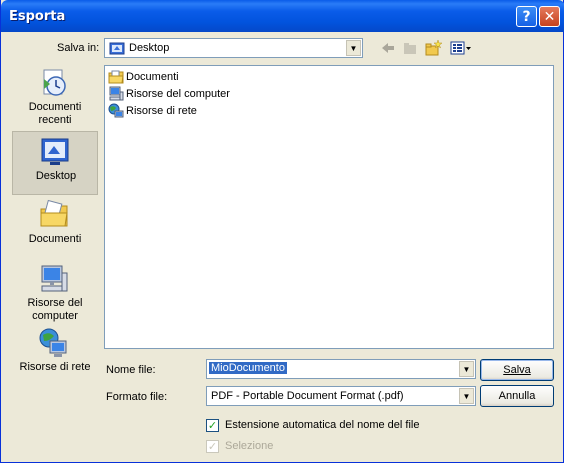 The image size is (564, 463). I want to click on help-icon: ?, so click(526, 16).